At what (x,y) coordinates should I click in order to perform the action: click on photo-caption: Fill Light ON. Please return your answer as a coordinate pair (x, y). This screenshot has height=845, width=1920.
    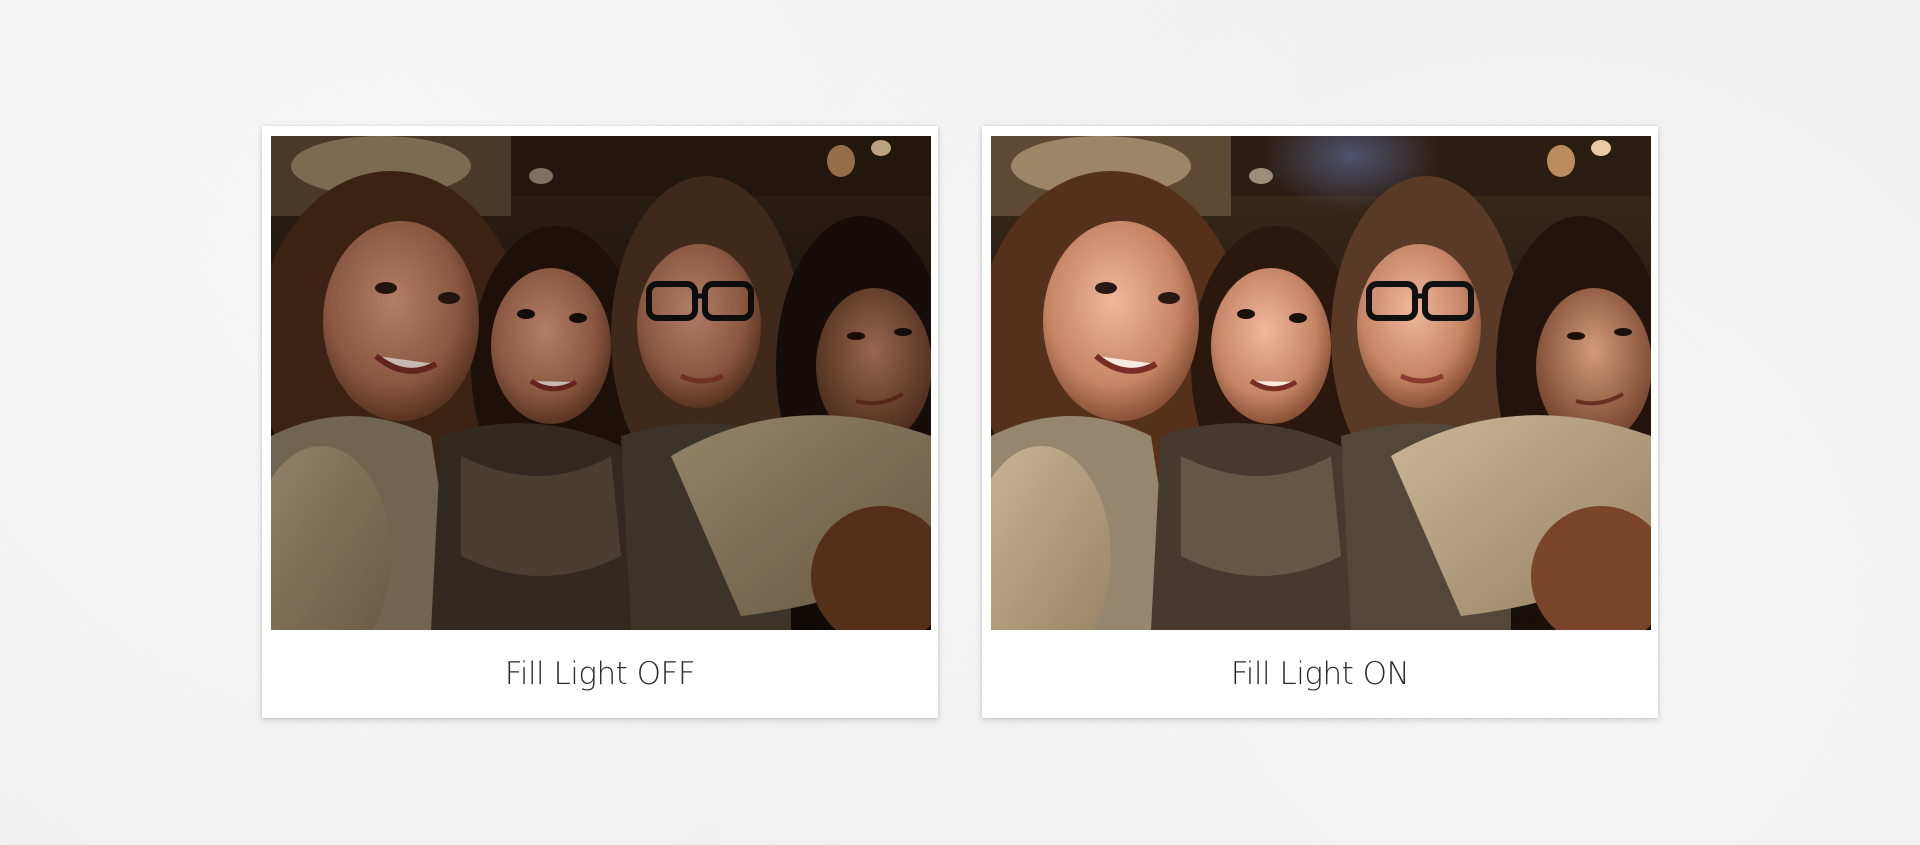
    Looking at the image, I should click on (1320, 674).